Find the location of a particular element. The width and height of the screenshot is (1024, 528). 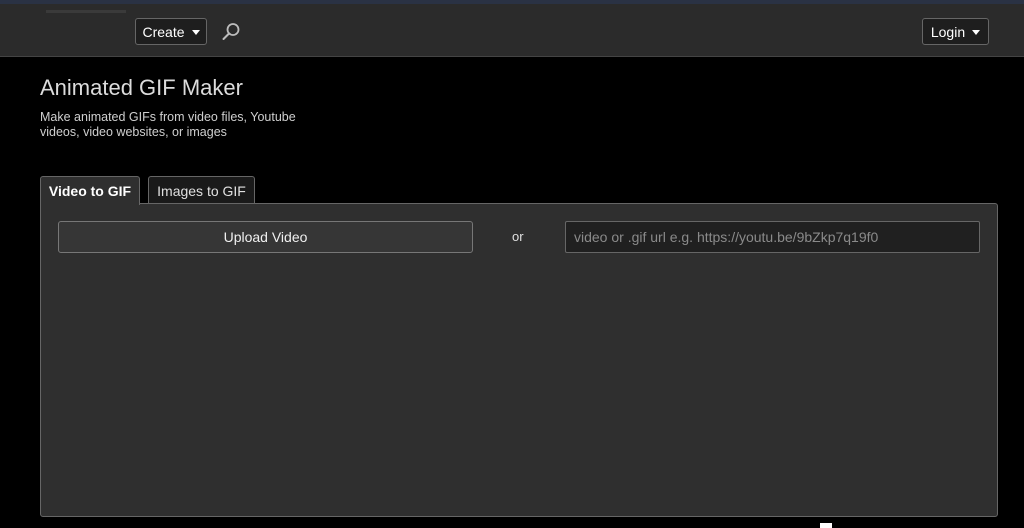

create-menu-button: Create is located at coordinates (171, 31).